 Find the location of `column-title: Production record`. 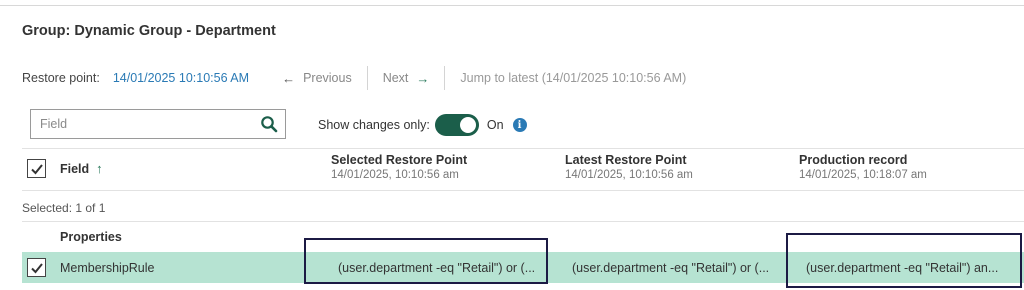

column-title: Production record is located at coordinates (853, 160).